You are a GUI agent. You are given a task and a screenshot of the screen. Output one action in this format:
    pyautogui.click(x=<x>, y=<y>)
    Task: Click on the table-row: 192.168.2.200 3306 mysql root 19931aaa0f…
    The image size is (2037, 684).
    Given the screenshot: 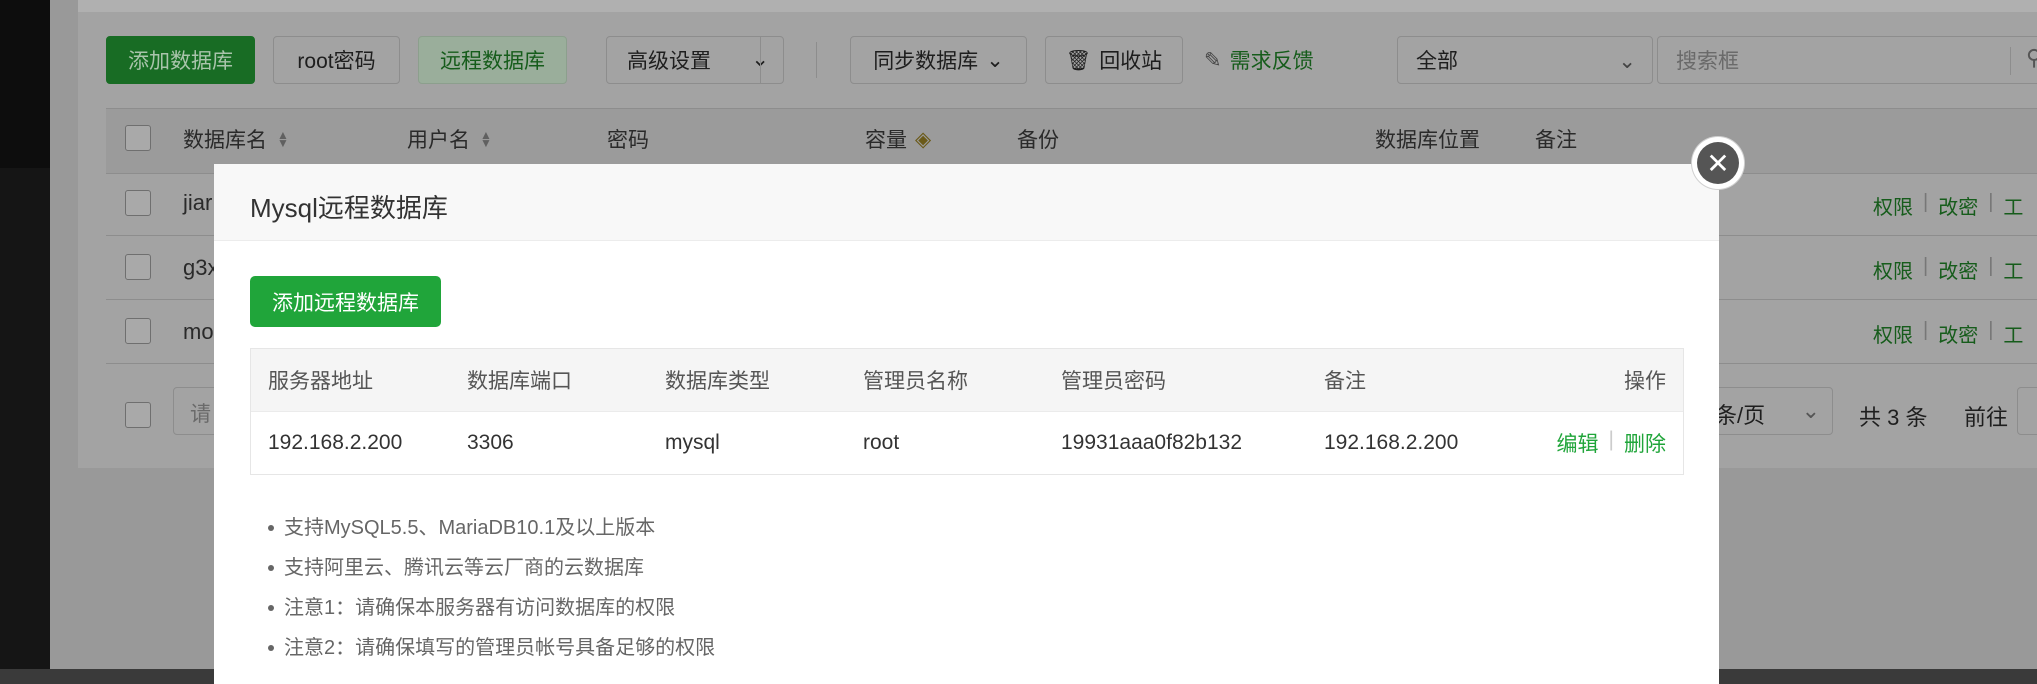 What is the action you would take?
    pyautogui.click(x=967, y=443)
    